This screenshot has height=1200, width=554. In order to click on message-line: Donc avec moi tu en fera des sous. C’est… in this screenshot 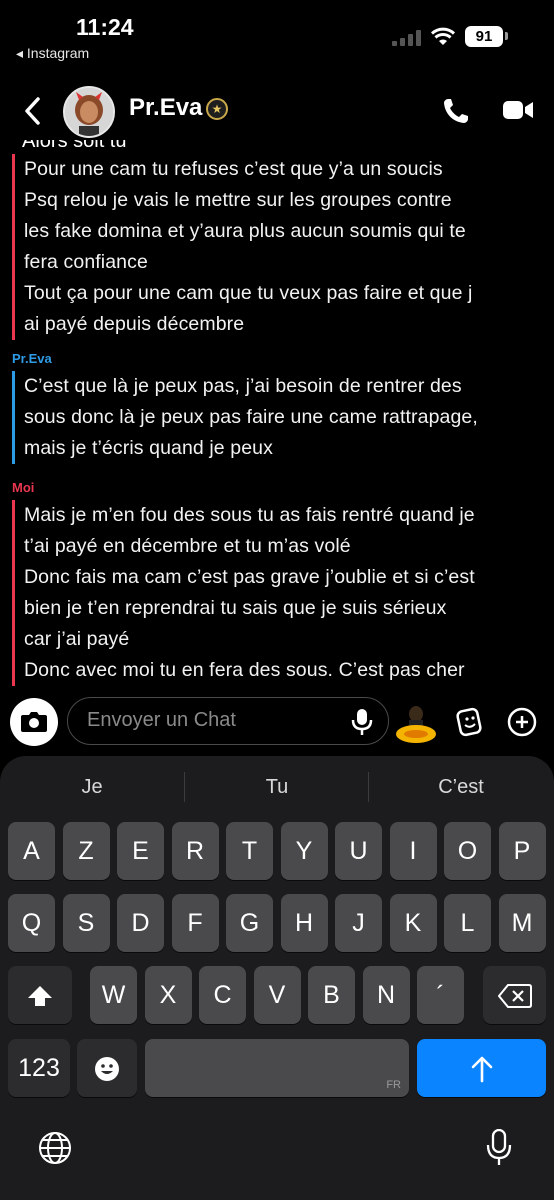, I will do `click(244, 670)`.